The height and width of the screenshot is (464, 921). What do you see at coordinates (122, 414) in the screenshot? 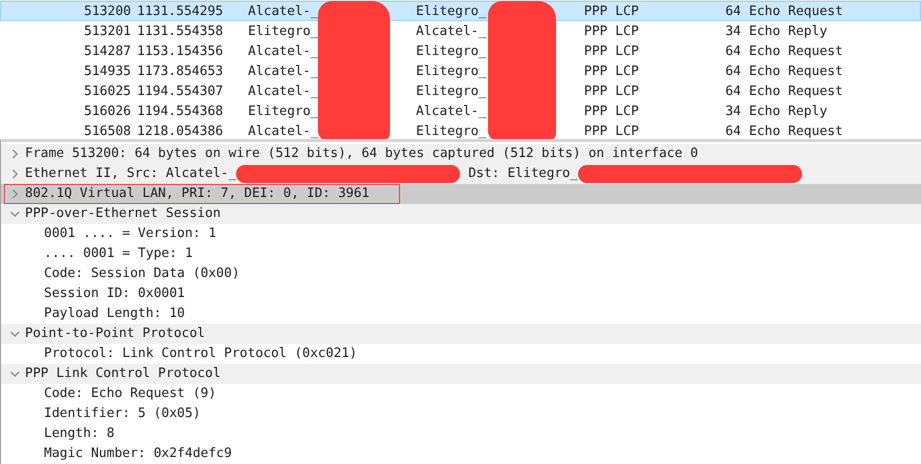
I see `tree-item: Identifier: 5 (0x05)` at bounding box center [122, 414].